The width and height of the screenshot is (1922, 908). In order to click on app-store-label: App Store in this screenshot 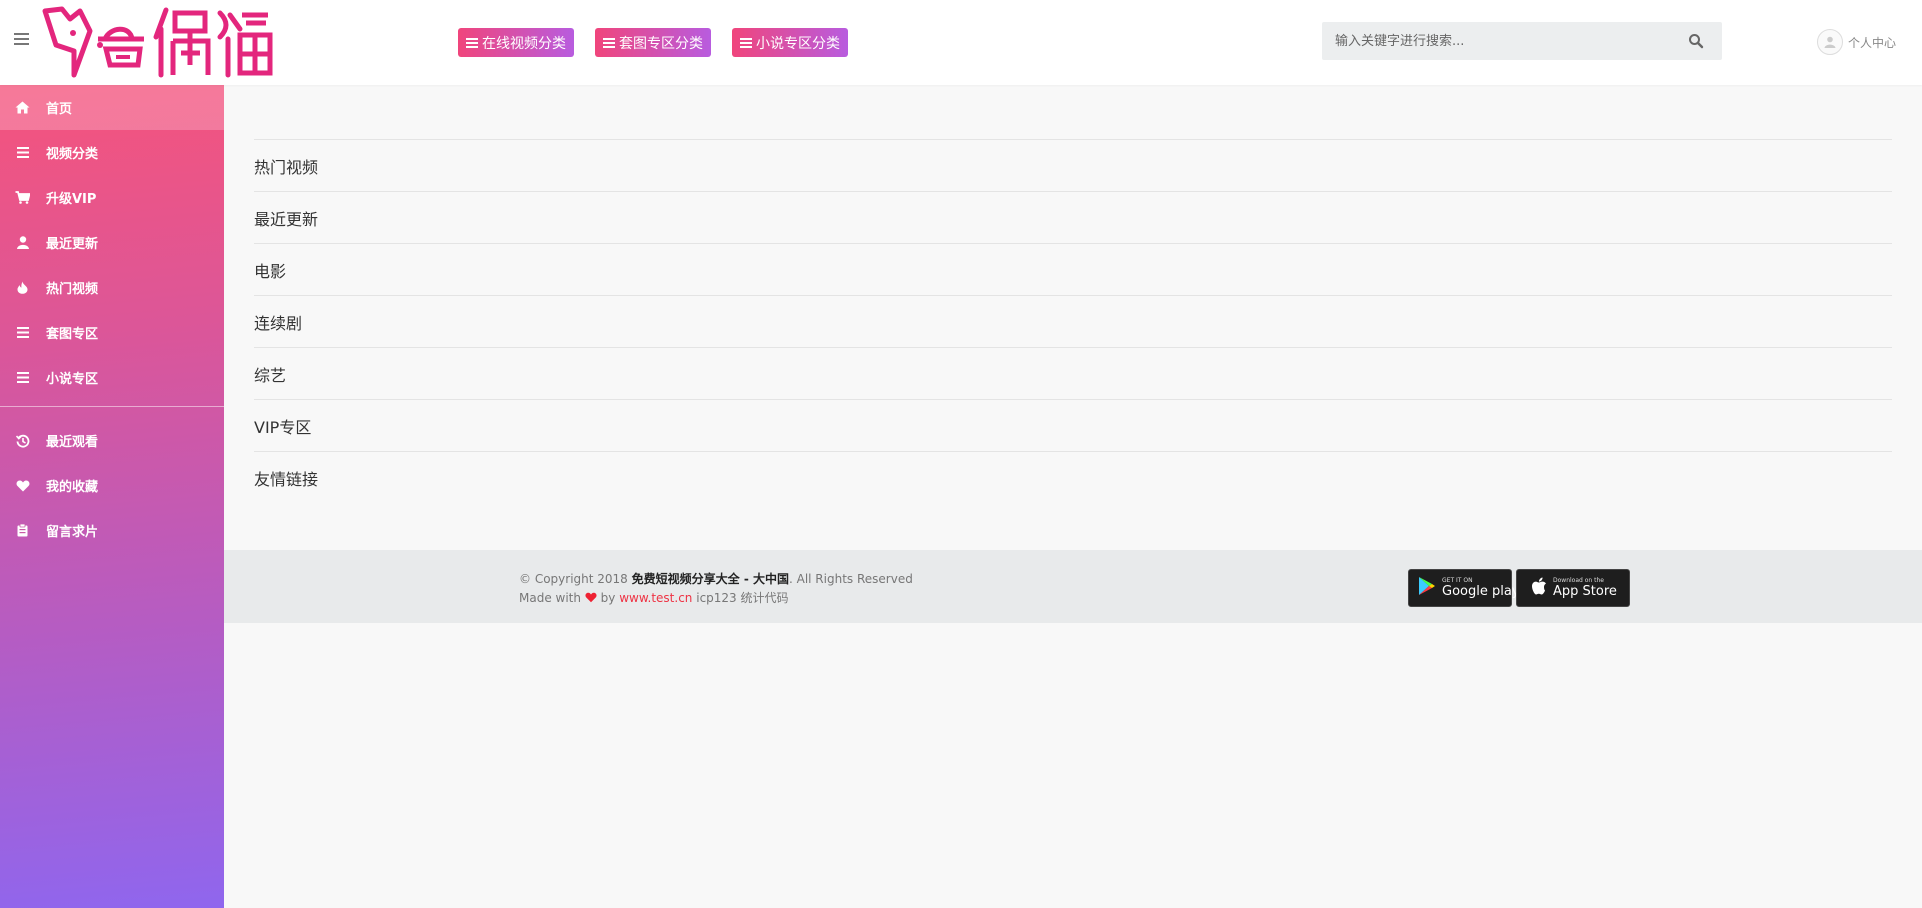, I will do `click(1585, 591)`.